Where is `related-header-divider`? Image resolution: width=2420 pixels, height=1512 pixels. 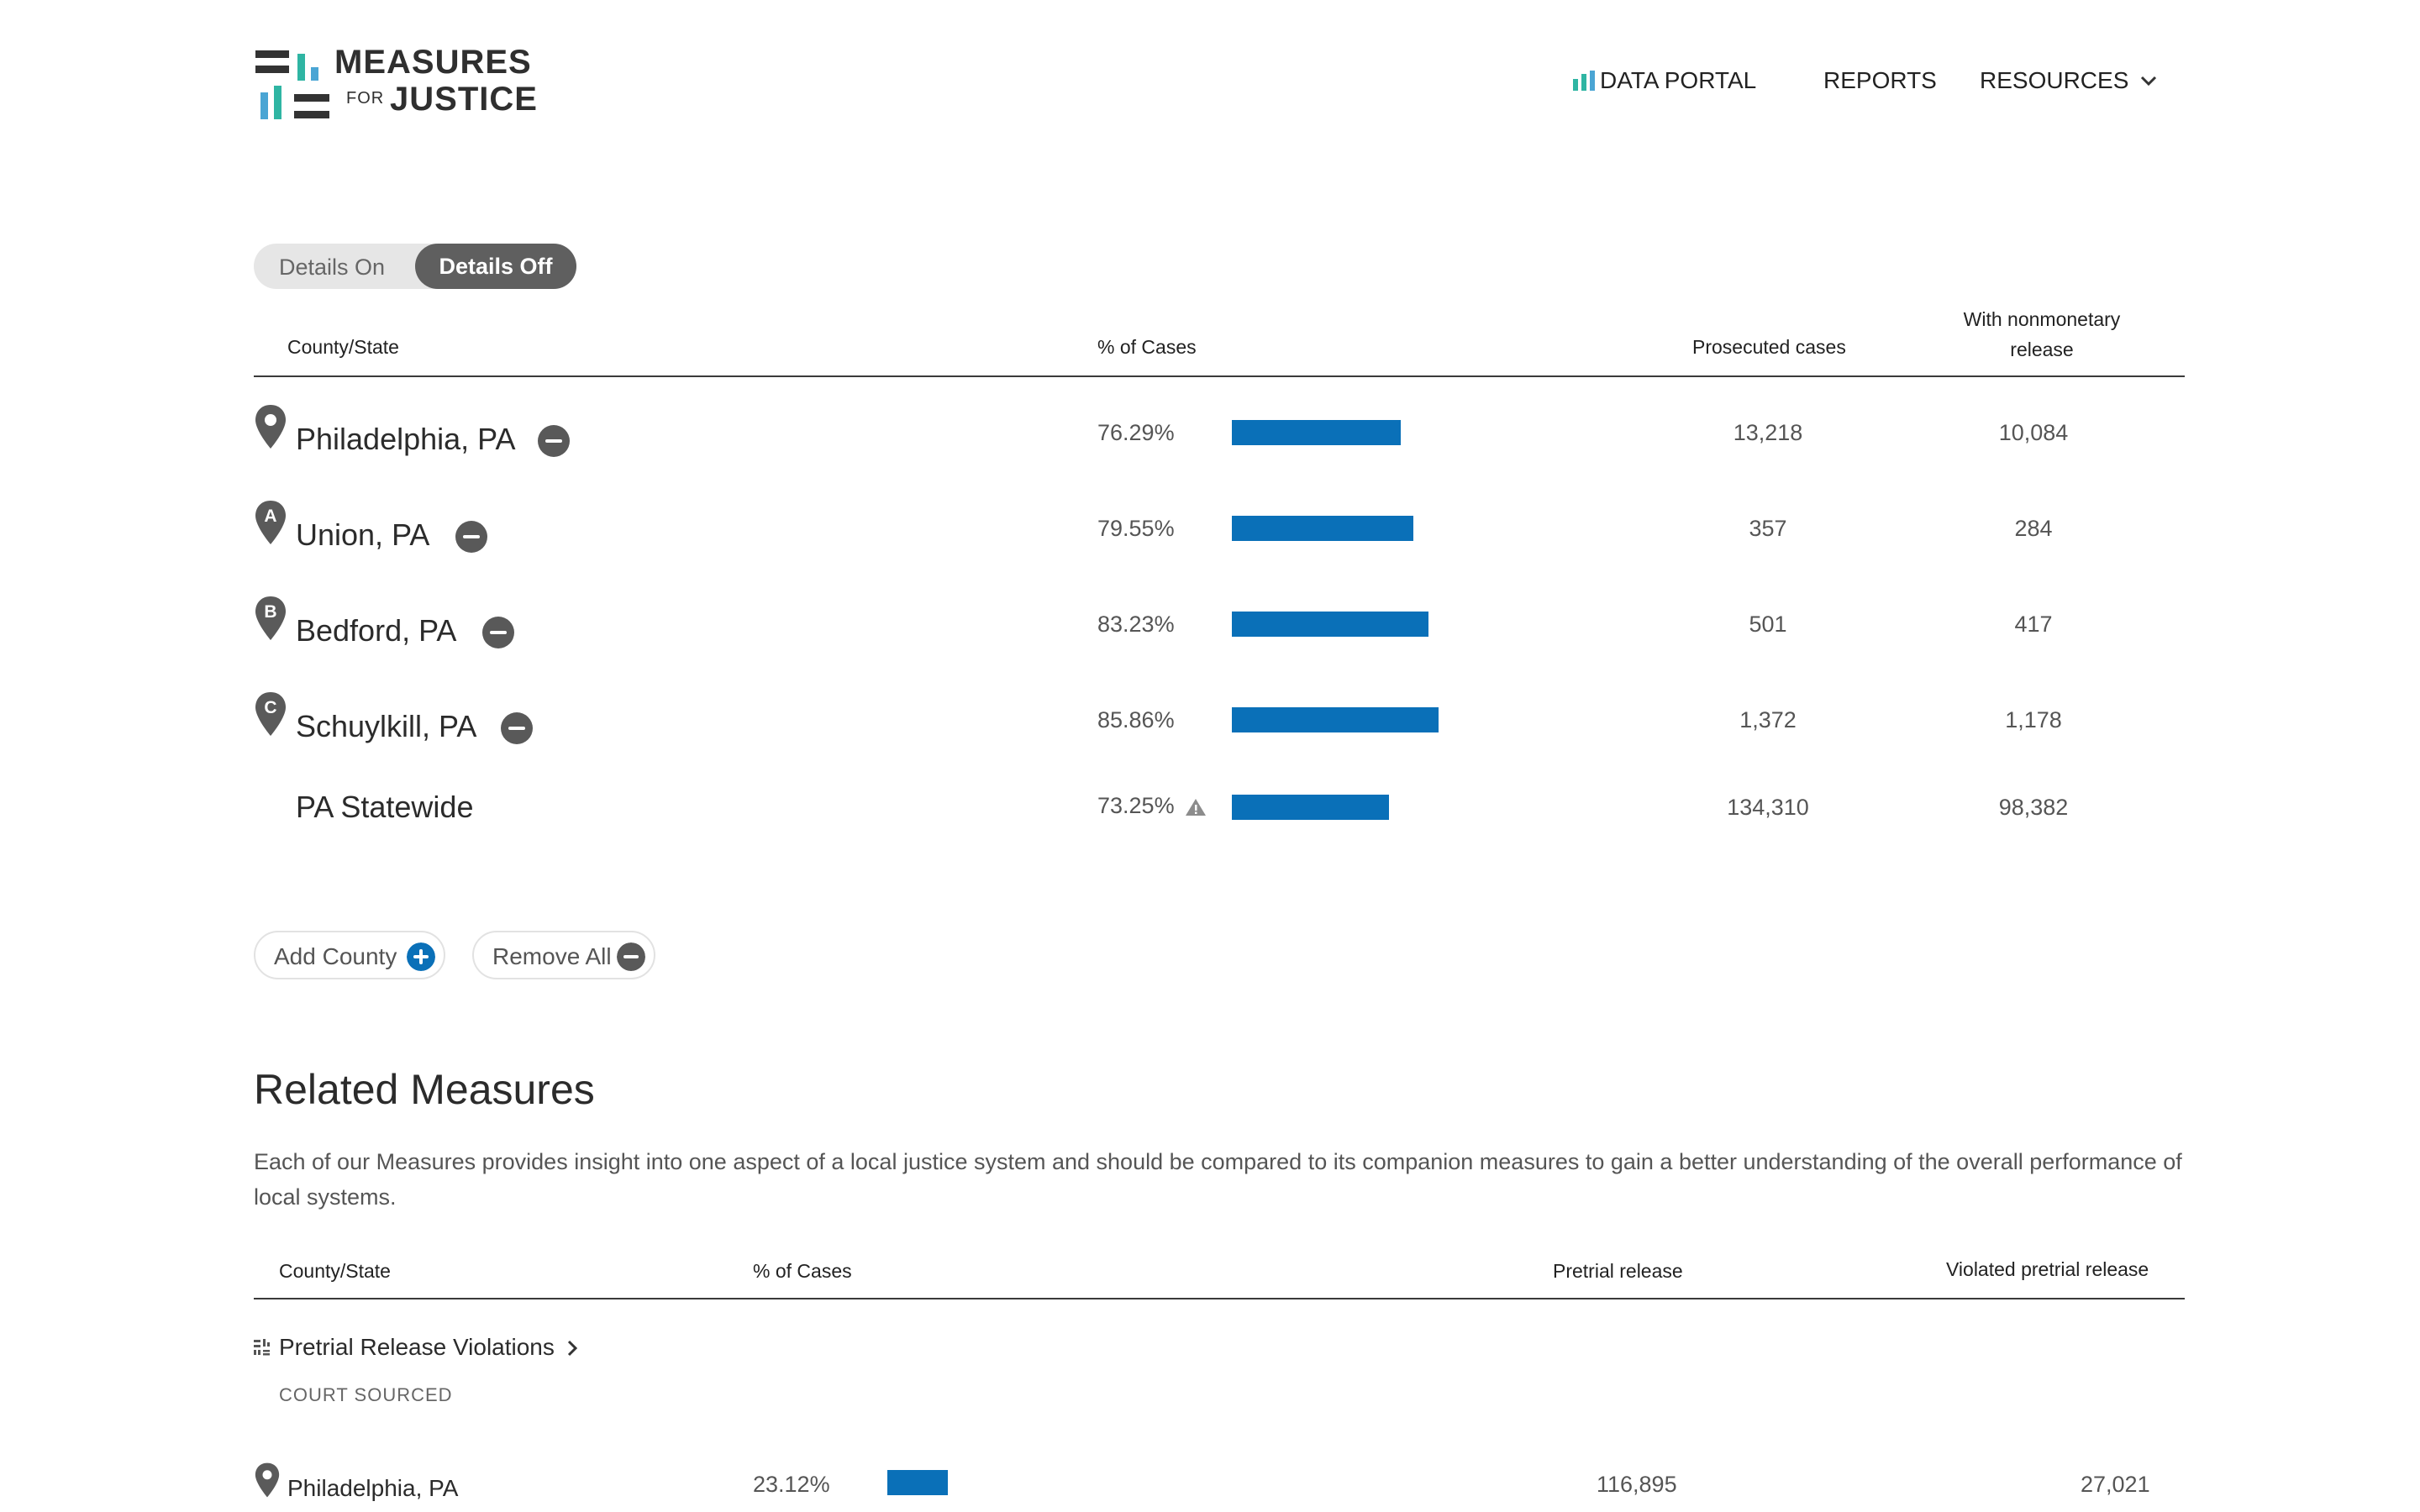
related-header-divider is located at coordinates (1219, 1298).